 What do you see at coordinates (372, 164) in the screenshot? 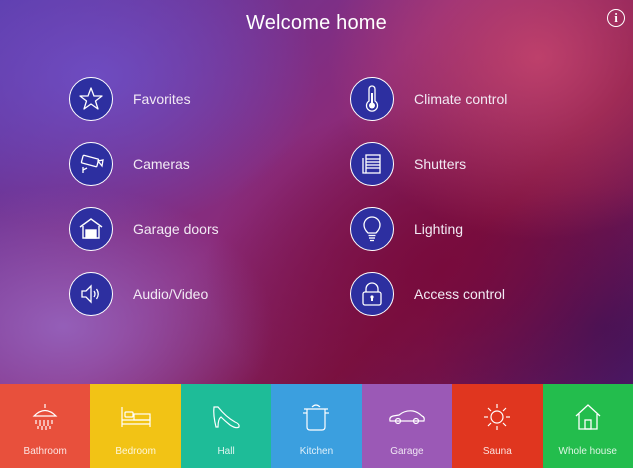
I see `shutters-icon` at bounding box center [372, 164].